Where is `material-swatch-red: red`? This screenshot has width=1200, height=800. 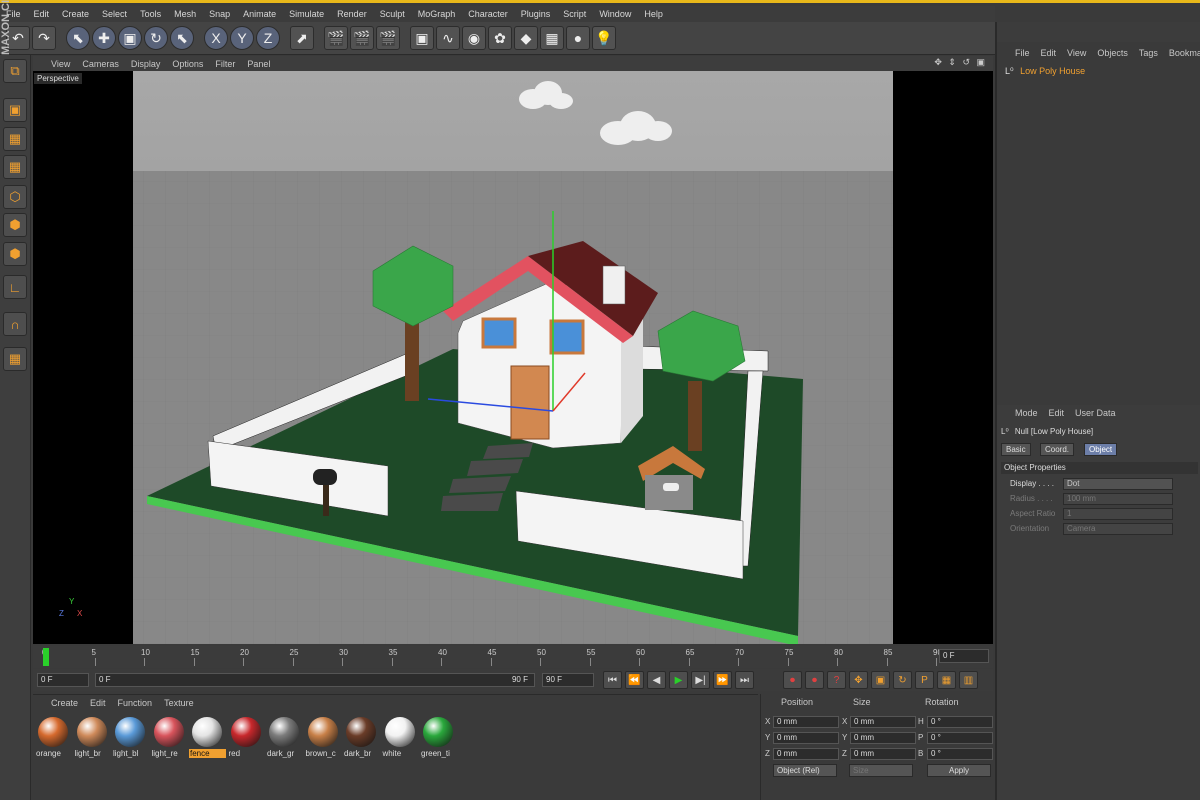 material-swatch-red: red is located at coordinates (246, 739).